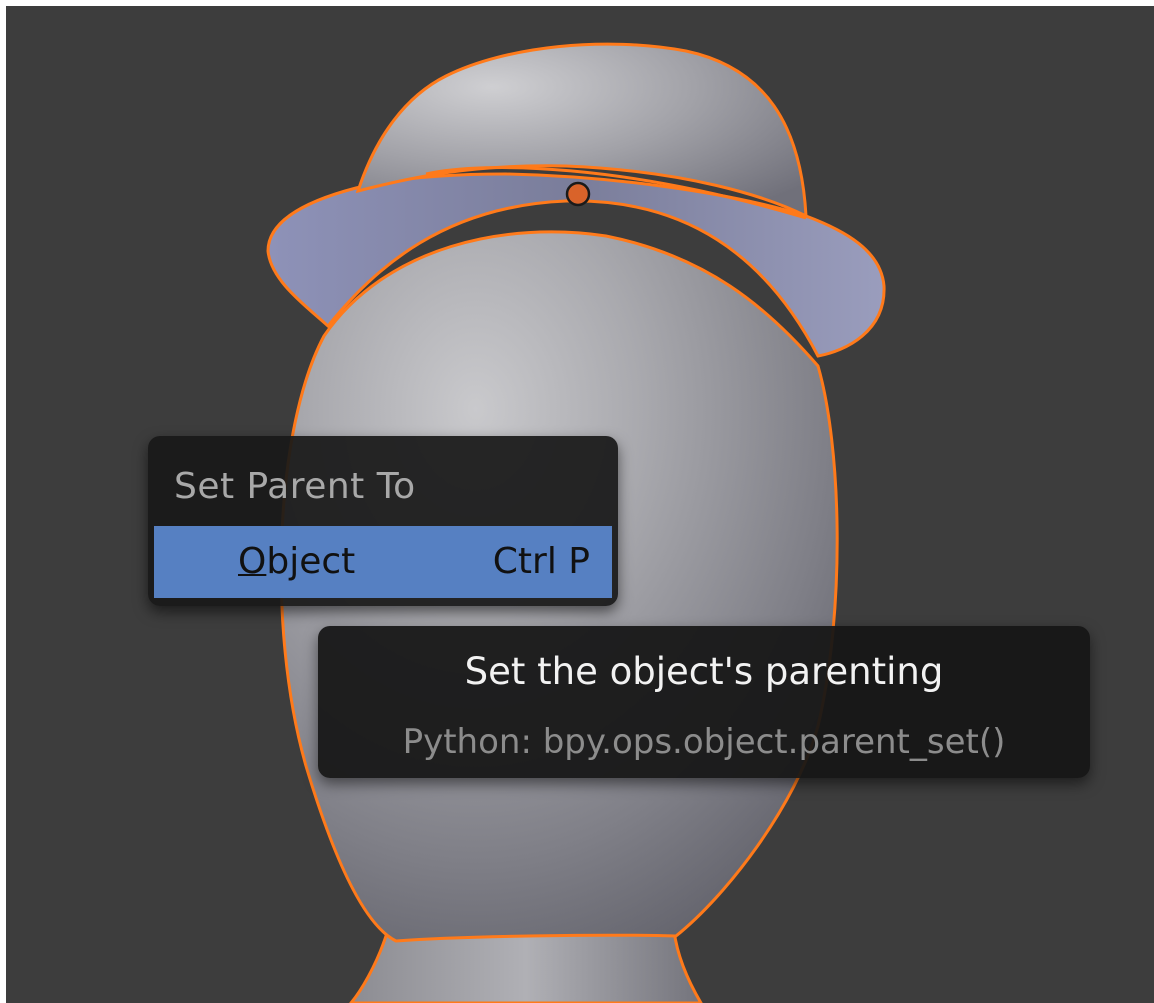 The image size is (1154, 1003). I want to click on menu-item-shortcut: Ctrl P, so click(541, 561).